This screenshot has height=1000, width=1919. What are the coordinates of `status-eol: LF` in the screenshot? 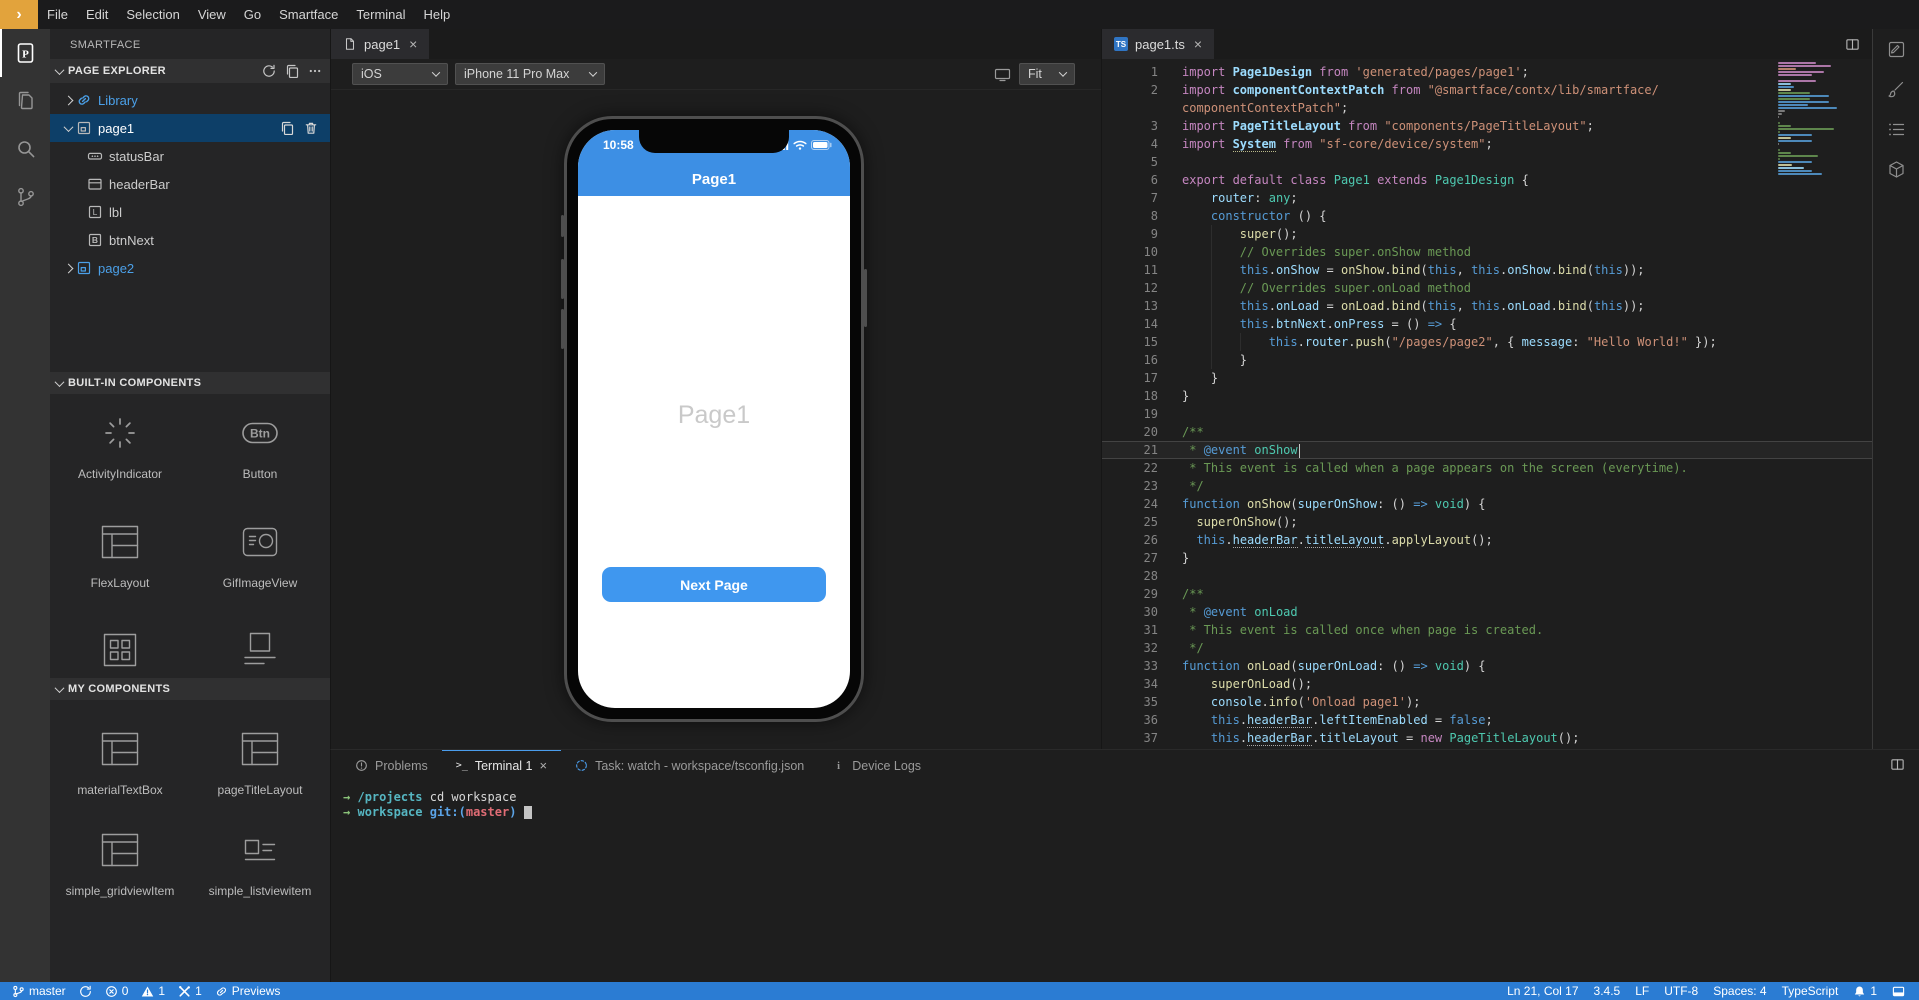 It's located at (1642, 991).